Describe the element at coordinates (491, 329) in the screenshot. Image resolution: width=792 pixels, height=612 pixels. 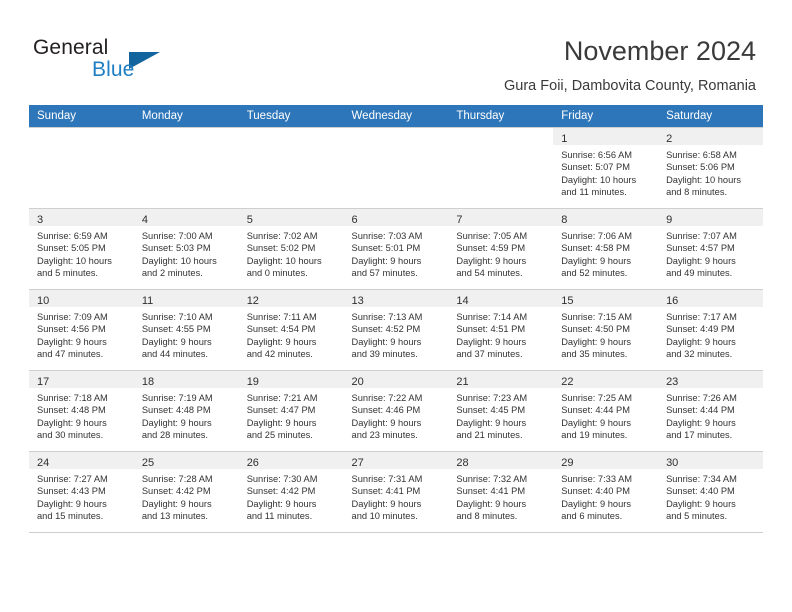
I see `sunset-time: Sunset: 4:51 PM` at that location.